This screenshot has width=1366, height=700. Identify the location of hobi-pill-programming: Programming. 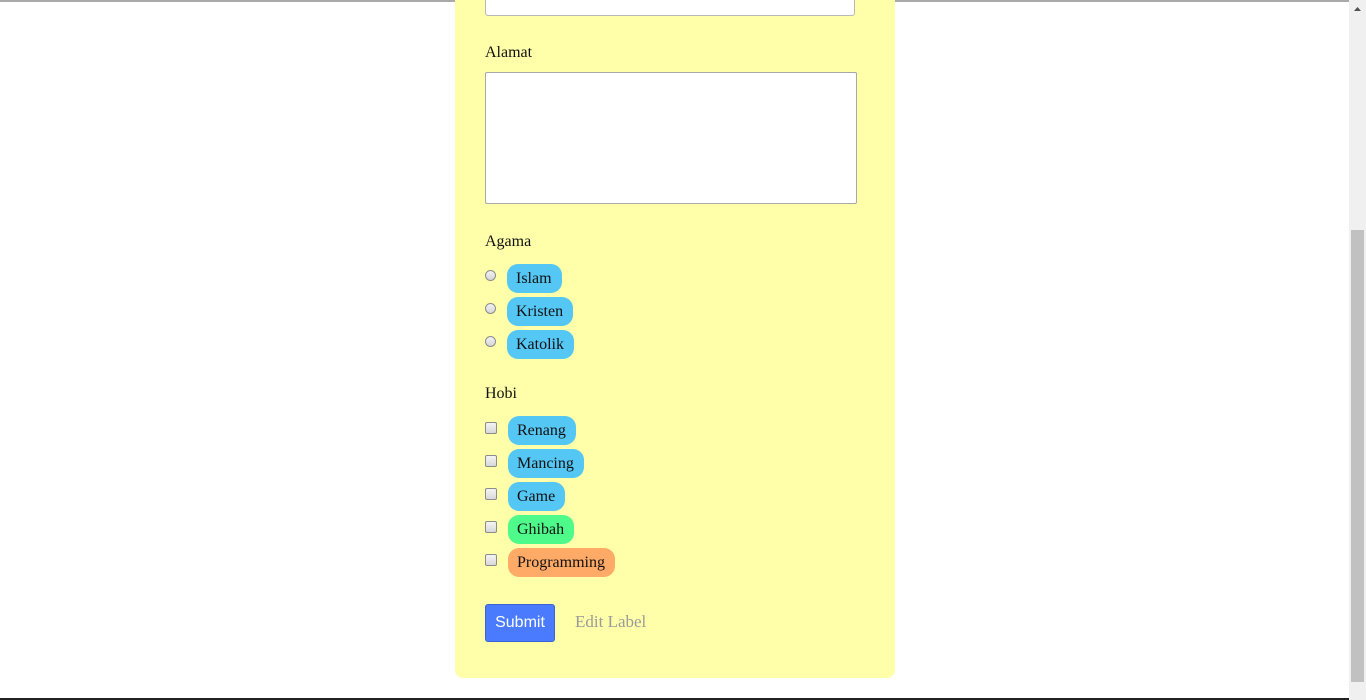
(561, 562).